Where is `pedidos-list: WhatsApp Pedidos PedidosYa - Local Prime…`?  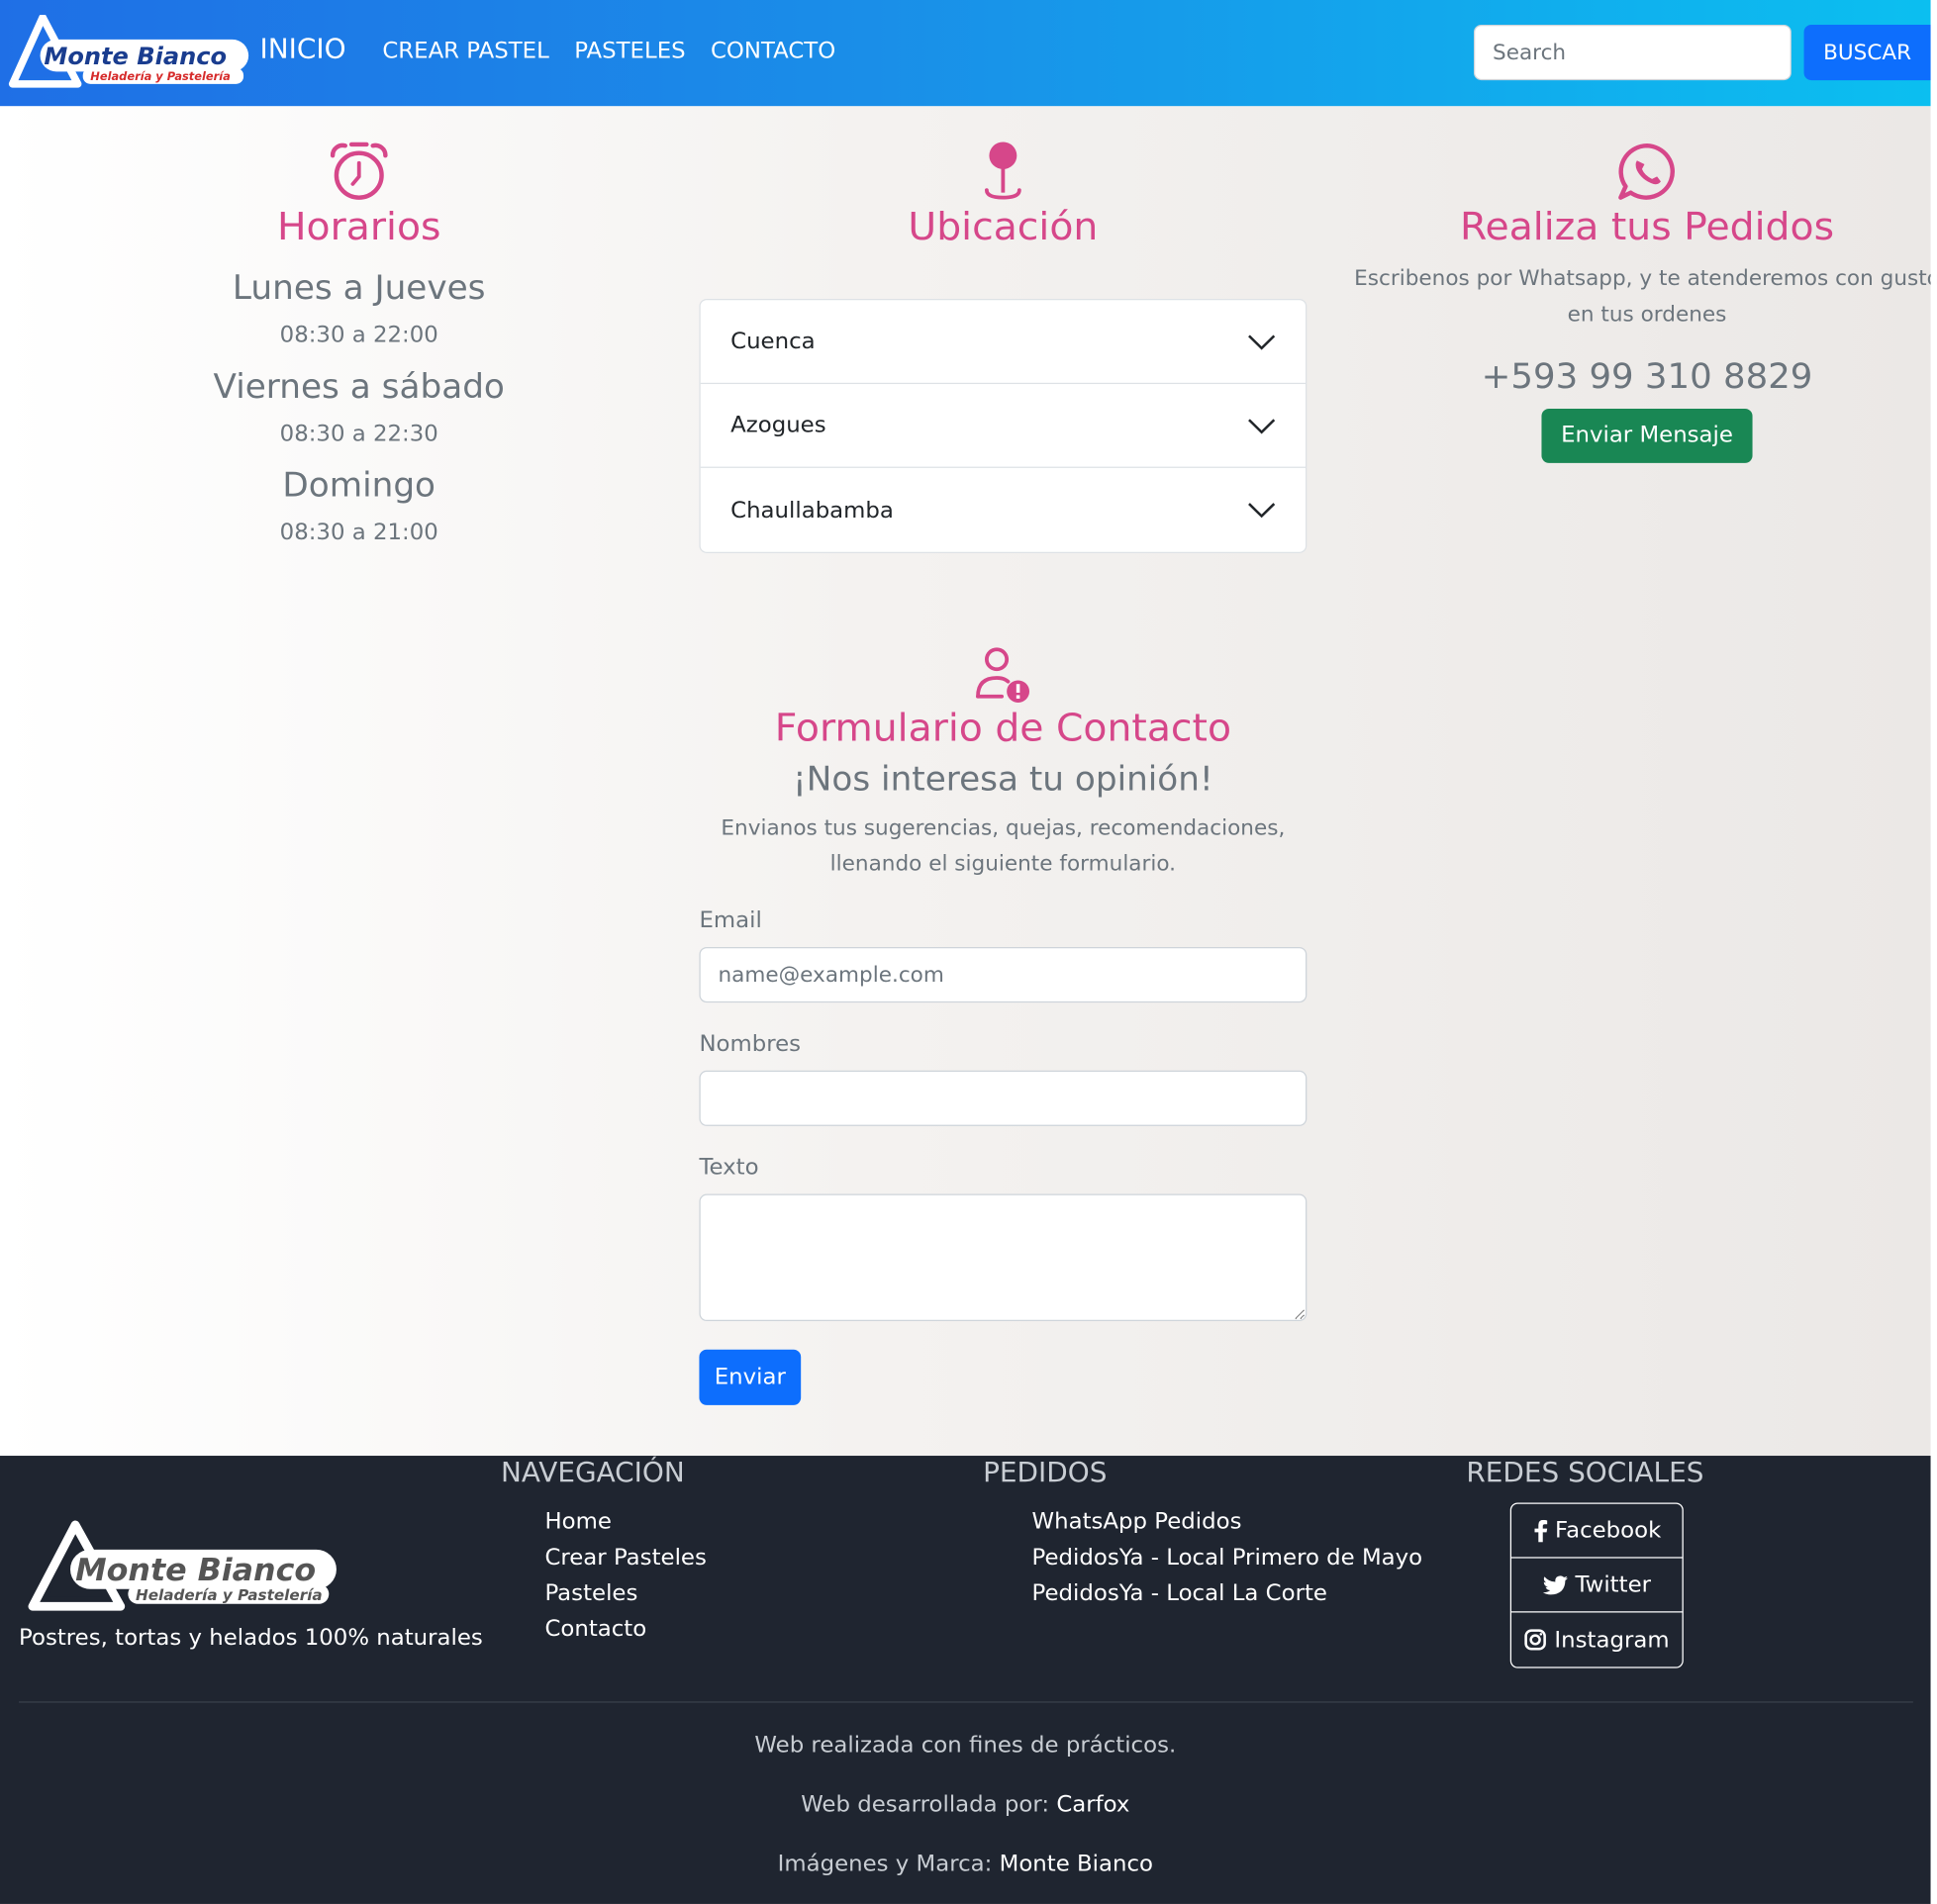 pedidos-list: WhatsApp Pedidos PedidosYa - Local Prime… is located at coordinates (1227, 1558).